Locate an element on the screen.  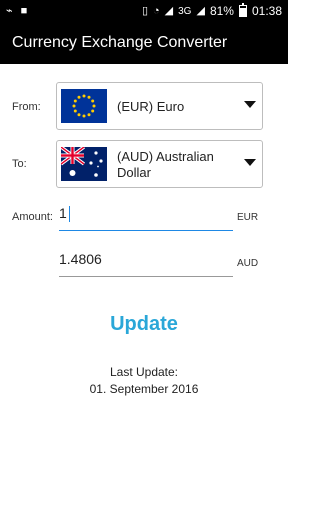
clock: 01:38 is located at coordinates (266, 11).